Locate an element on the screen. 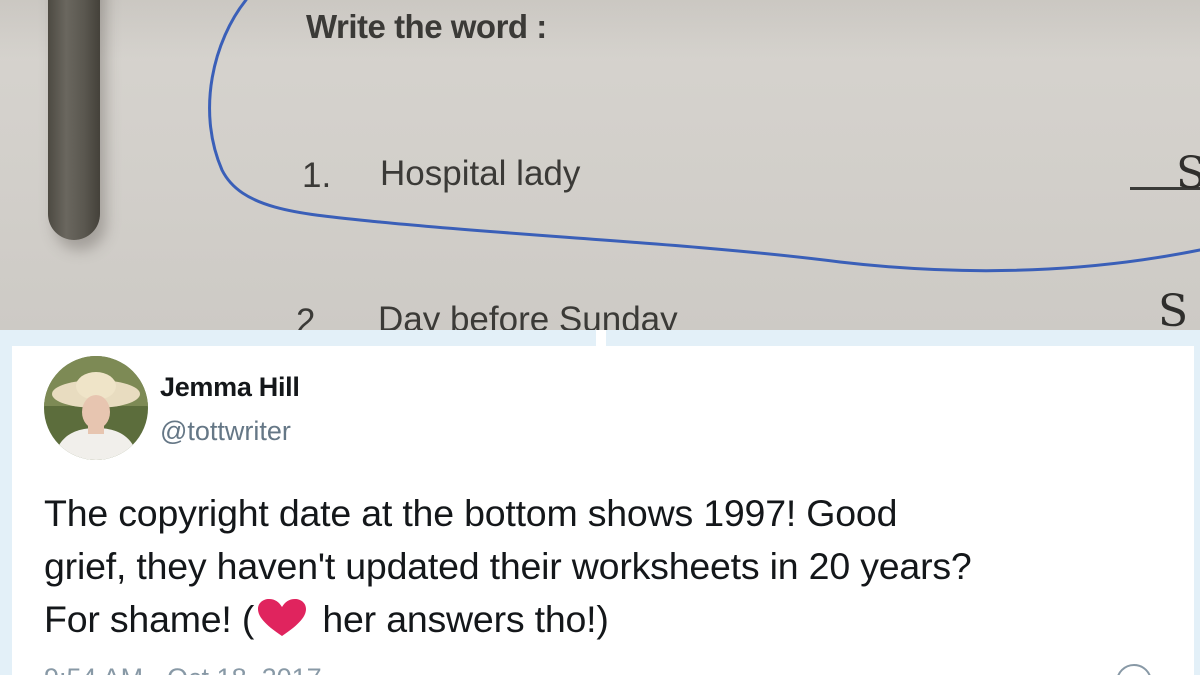  avatar is located at coordinates (96, 408).